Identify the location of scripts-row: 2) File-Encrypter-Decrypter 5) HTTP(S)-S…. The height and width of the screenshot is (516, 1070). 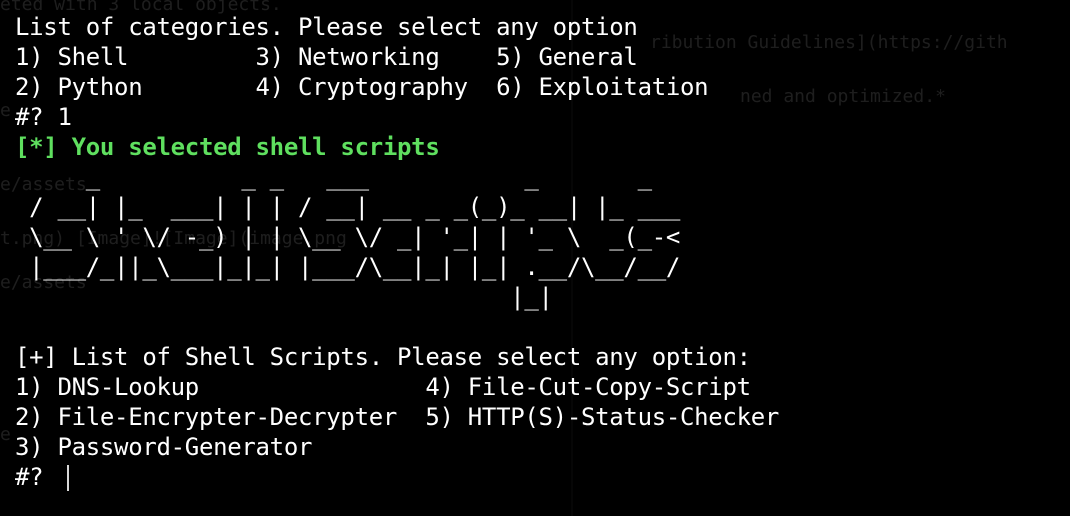
(397, 417).